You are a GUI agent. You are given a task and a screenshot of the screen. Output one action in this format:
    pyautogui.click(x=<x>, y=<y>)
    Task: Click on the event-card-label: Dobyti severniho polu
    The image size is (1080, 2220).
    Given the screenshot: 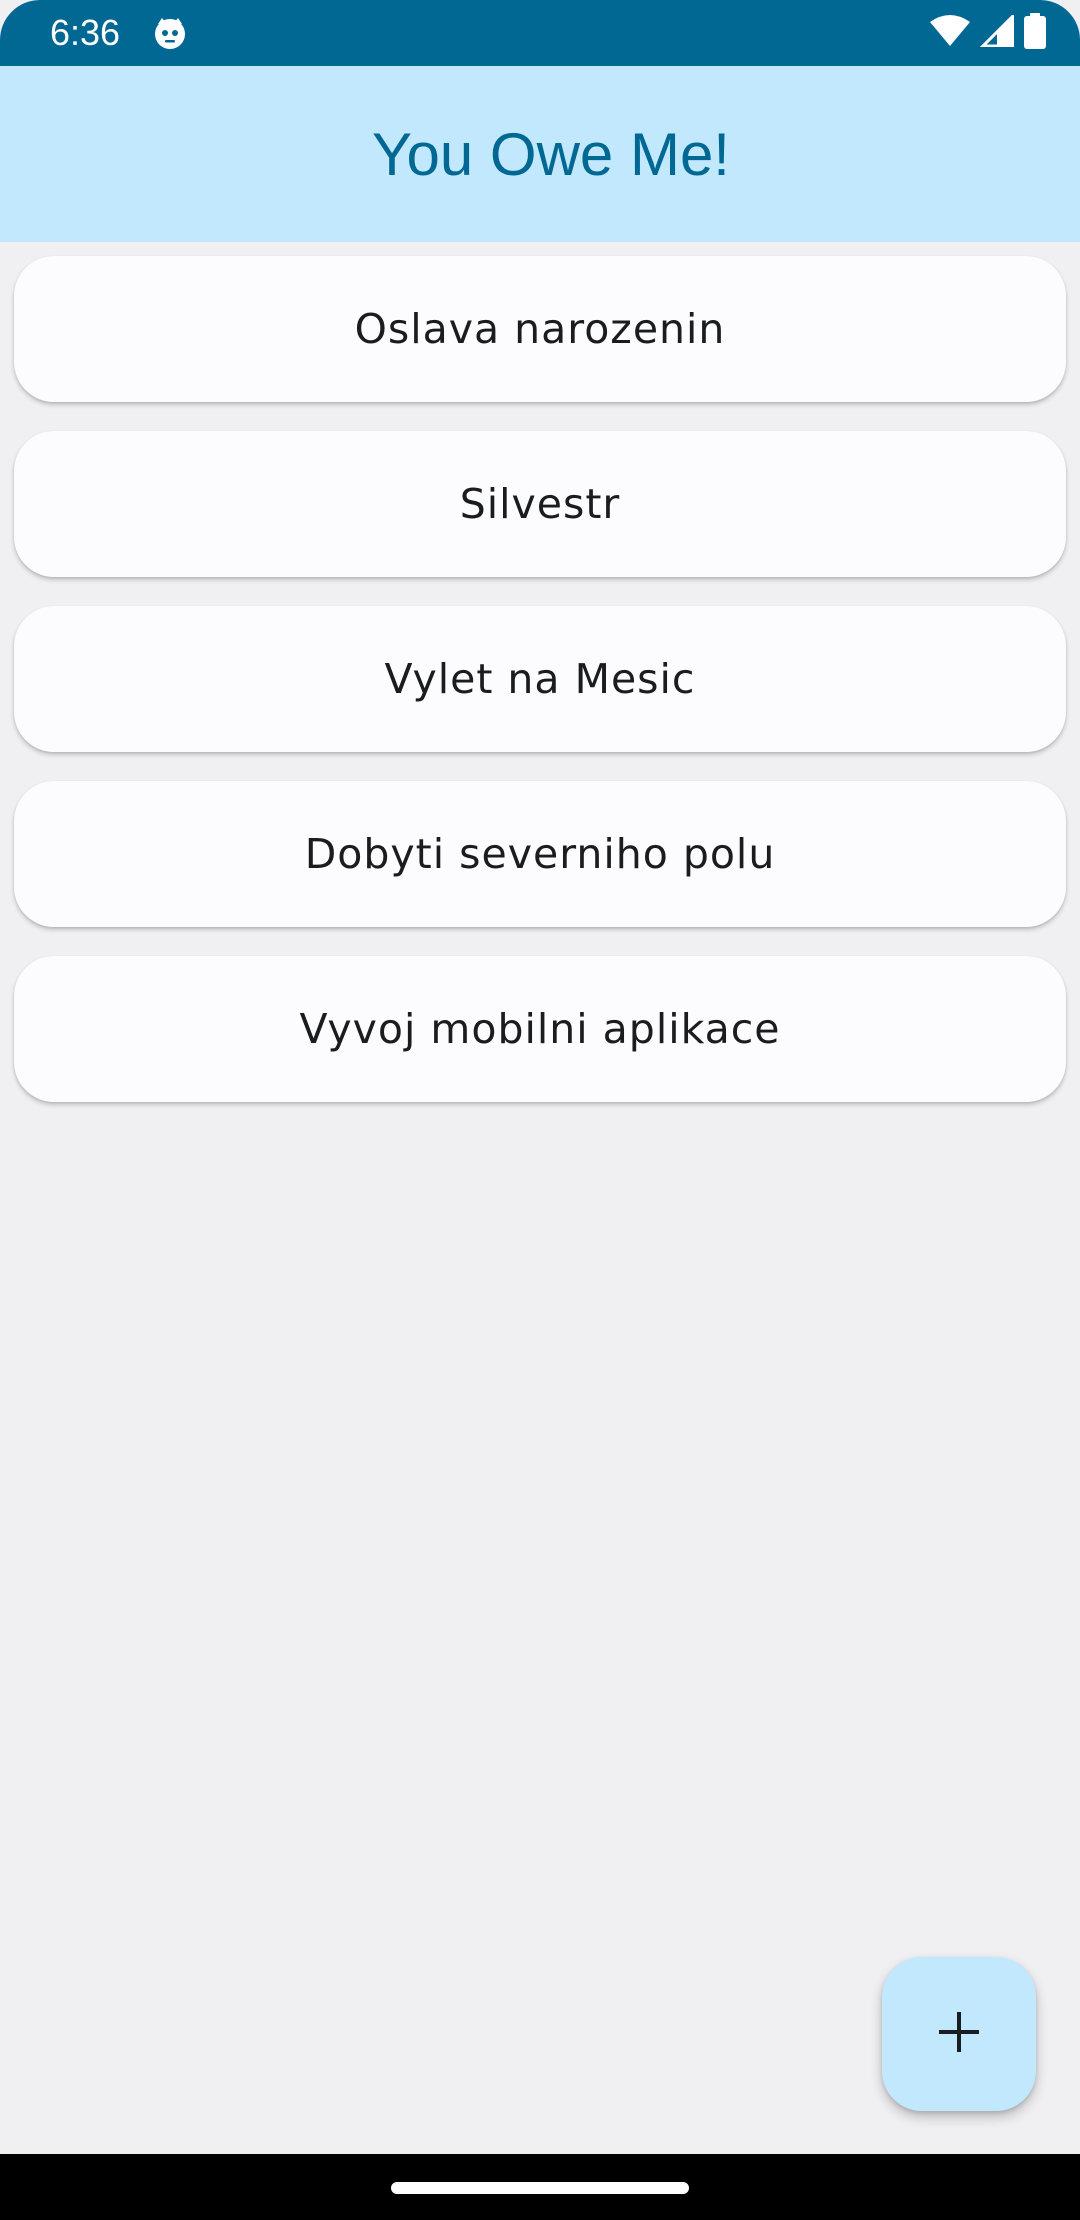 What is the action you would take?
    pyautogui.click(x=540, y=854)
    